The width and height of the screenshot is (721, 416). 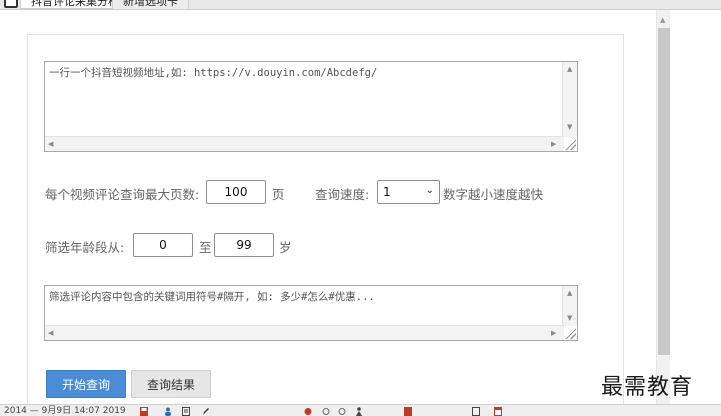 I want to click on age-separator: 至, so click(x=205, y=247).